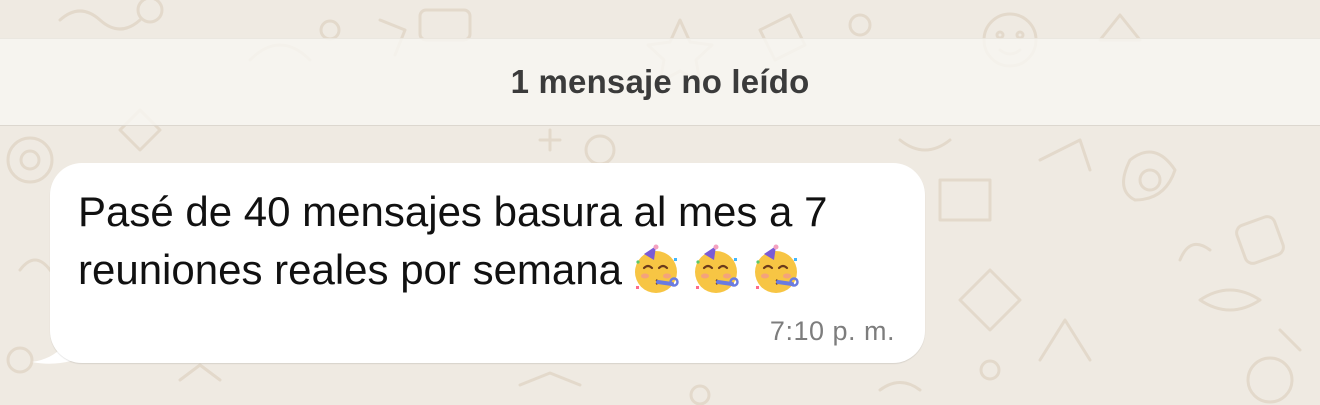  What do you see at coordinates (453, 211) in the screenshot?
I see `message-line-1: Pasé de 40 mensajes basura al mes a 7` at bounding box center [453, 211].